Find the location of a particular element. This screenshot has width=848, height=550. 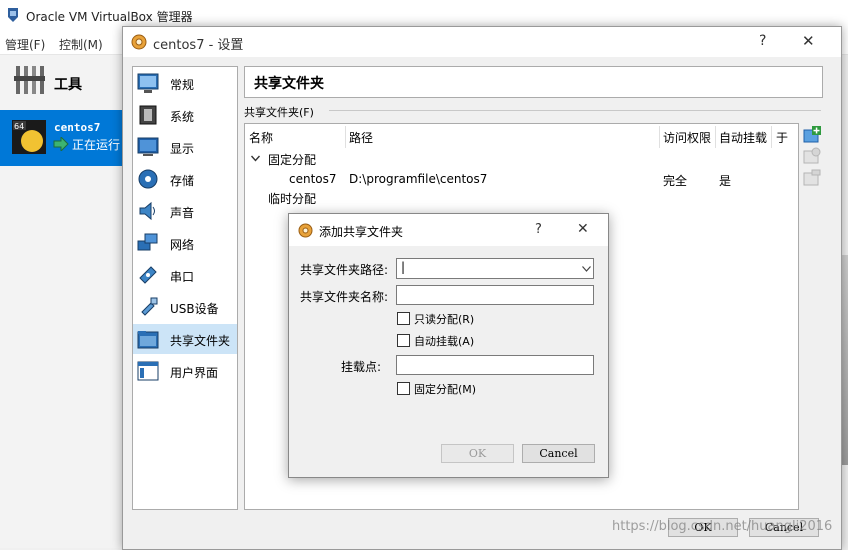

sidebar-item-label: 显示 is located at coordinates (182, 149).